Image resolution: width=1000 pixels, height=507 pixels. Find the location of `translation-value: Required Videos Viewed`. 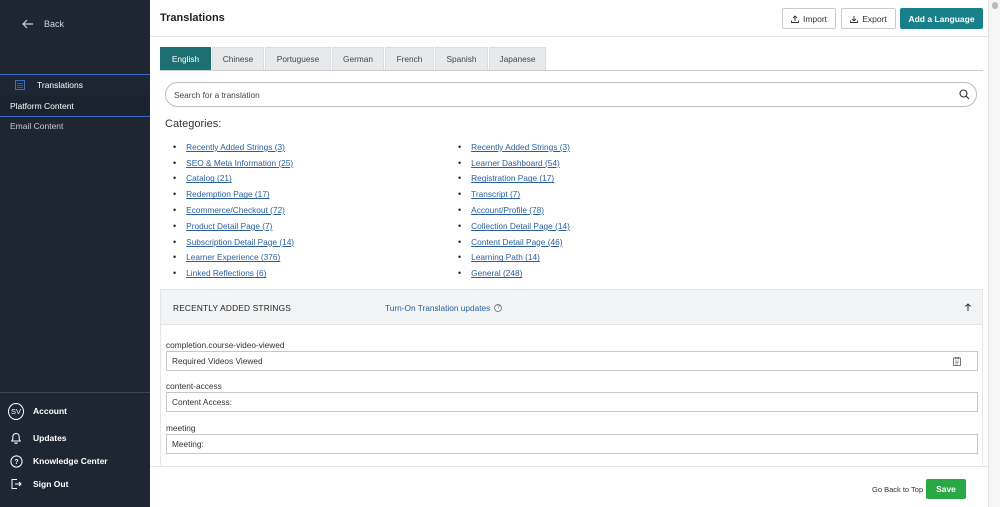

translation-value: Required Videos Viewed is located at coordinates (217, 361).